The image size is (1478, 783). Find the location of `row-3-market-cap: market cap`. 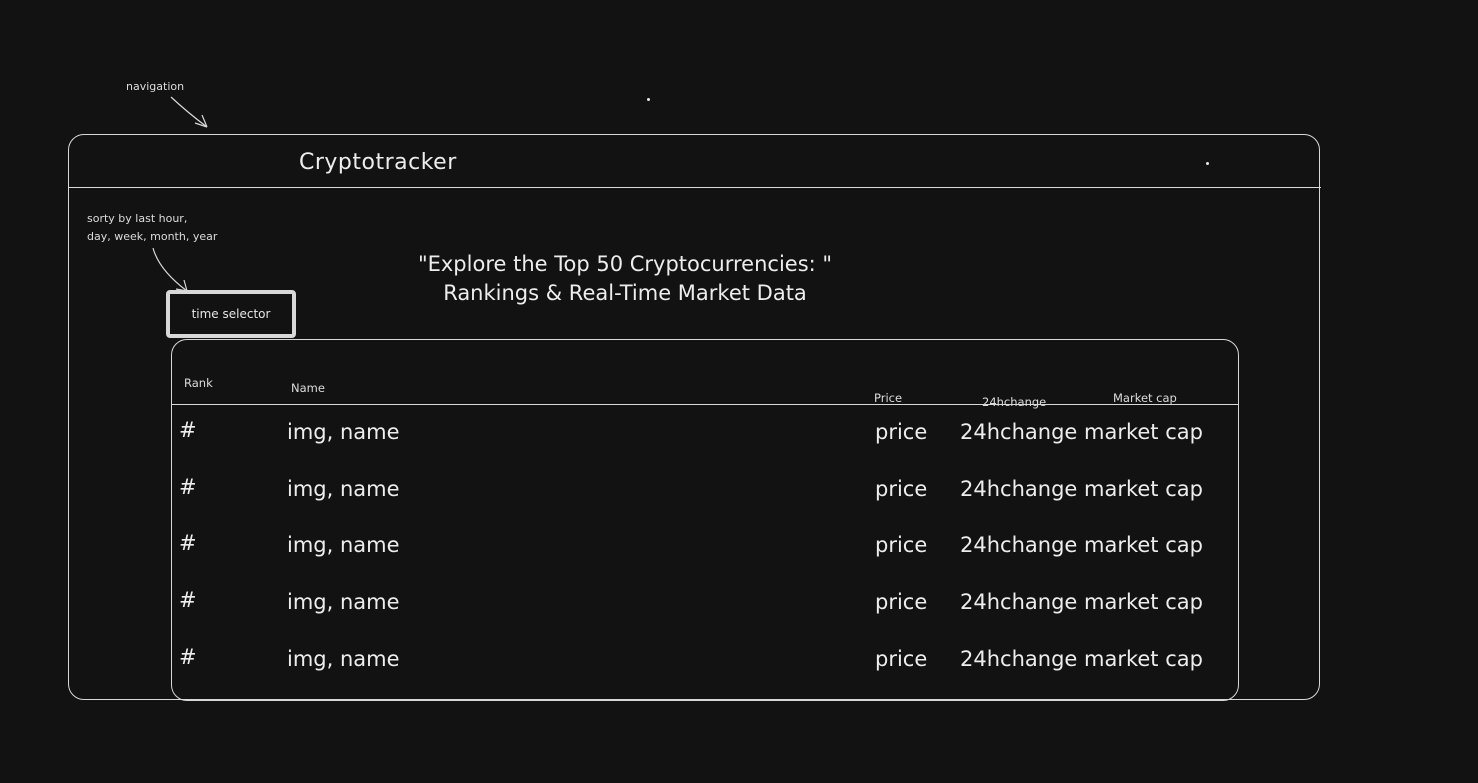

row-3-market-cap: market cap is located at coordinates (1143, 545).